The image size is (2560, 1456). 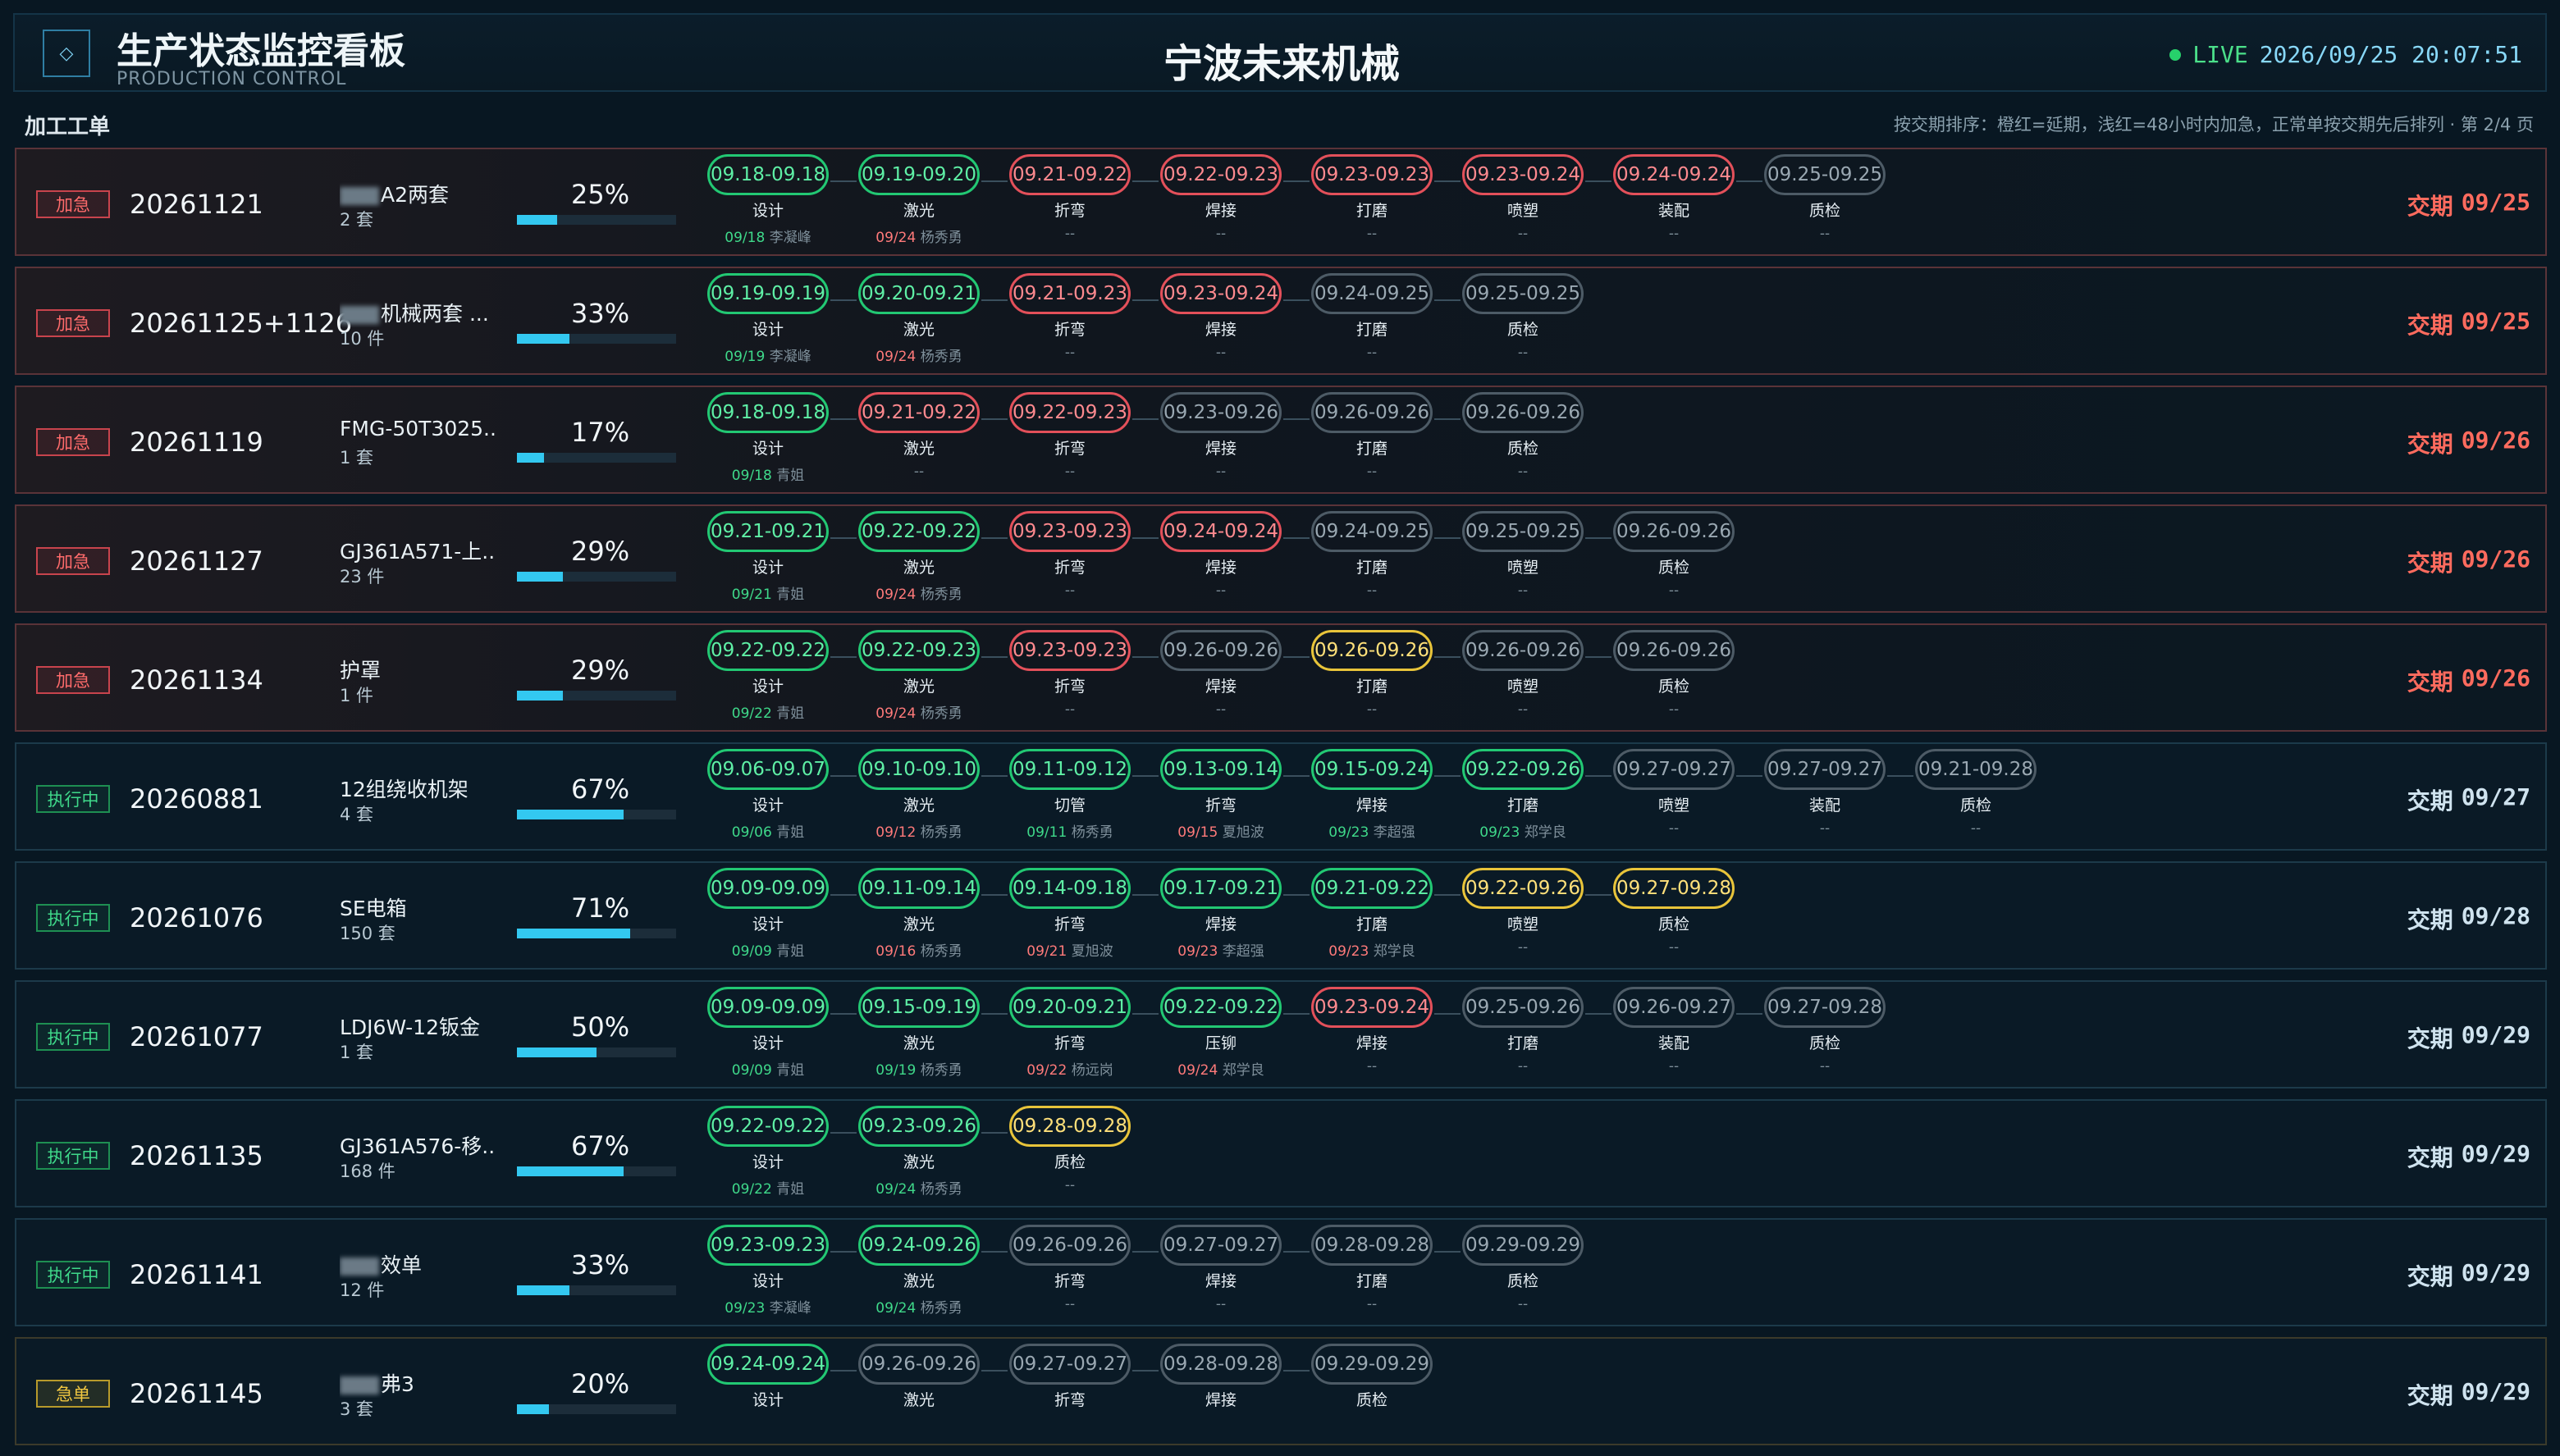 I want to click on process-step: 09.24-09.24 装配 --, so click(x=1673, y=198).